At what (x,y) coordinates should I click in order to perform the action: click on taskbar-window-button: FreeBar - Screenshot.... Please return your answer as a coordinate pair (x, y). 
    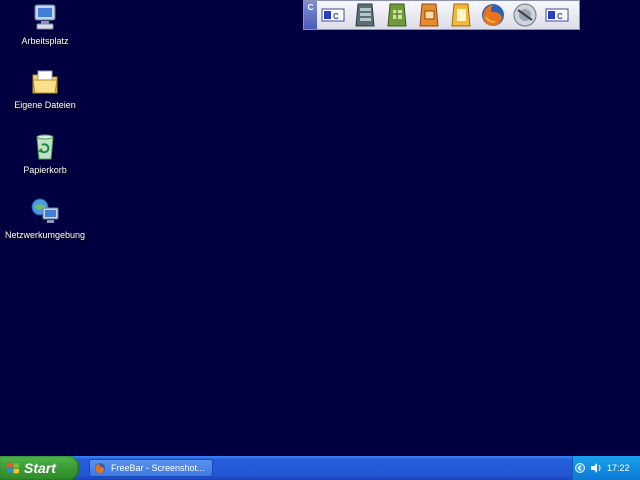
    Looking at the image, I should click on (151, 468).